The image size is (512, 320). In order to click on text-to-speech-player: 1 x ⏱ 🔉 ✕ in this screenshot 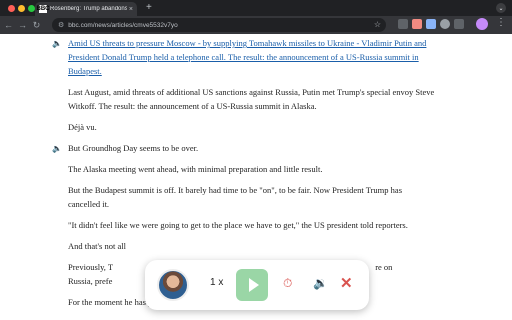, I will do `click(257, 285)`.